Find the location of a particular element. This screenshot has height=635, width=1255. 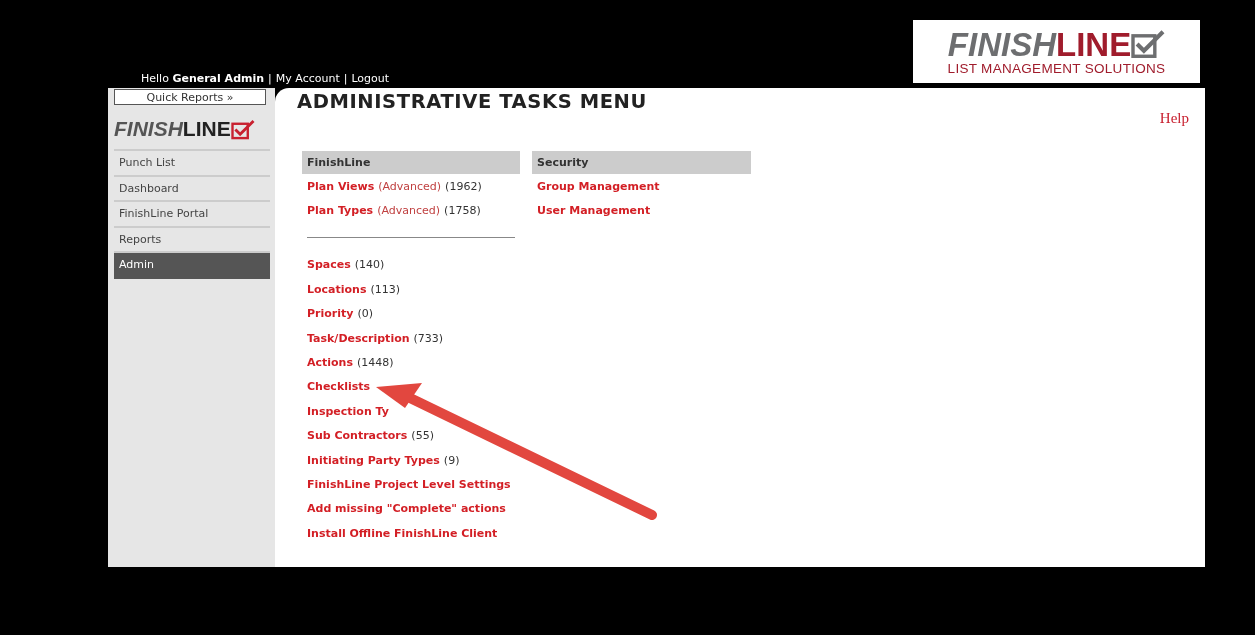

count-text: (1962) is located at coordinates (463, 186).